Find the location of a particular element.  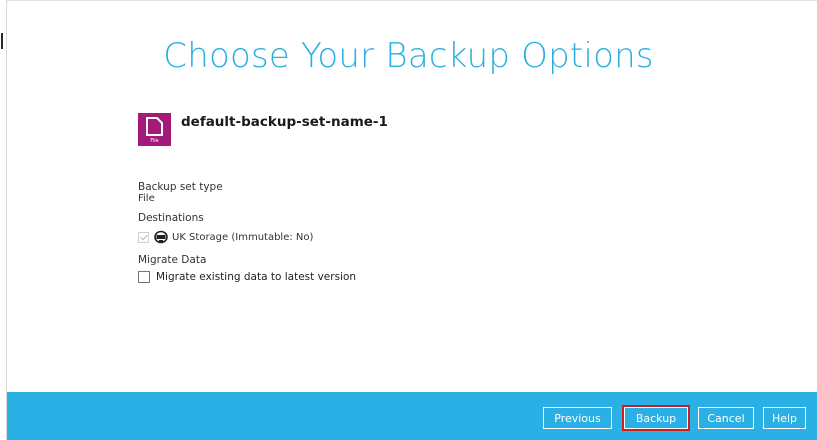

file-icon-caption: File is located at coordinates (154, 141).